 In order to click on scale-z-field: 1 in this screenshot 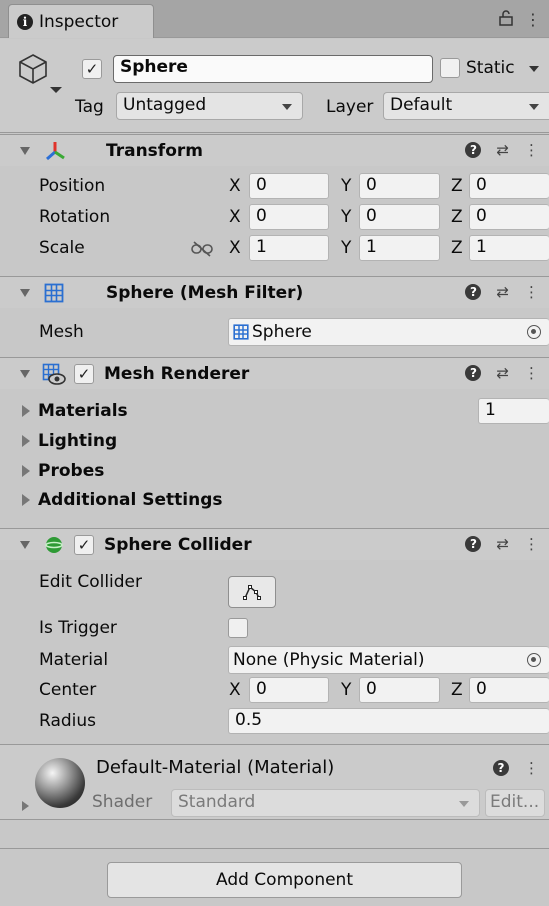, I will do `click(509, 248)`.